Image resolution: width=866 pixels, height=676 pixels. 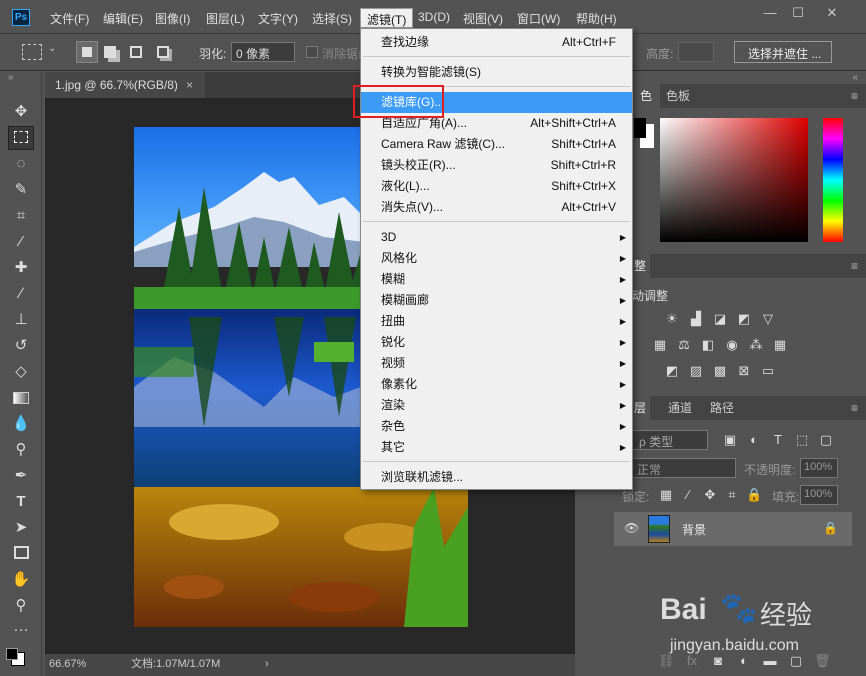 What do you see at coordinates (710, 495) in the screenshot?
I see `lock-position-icon: ✥` at bounding box center [710, 495].